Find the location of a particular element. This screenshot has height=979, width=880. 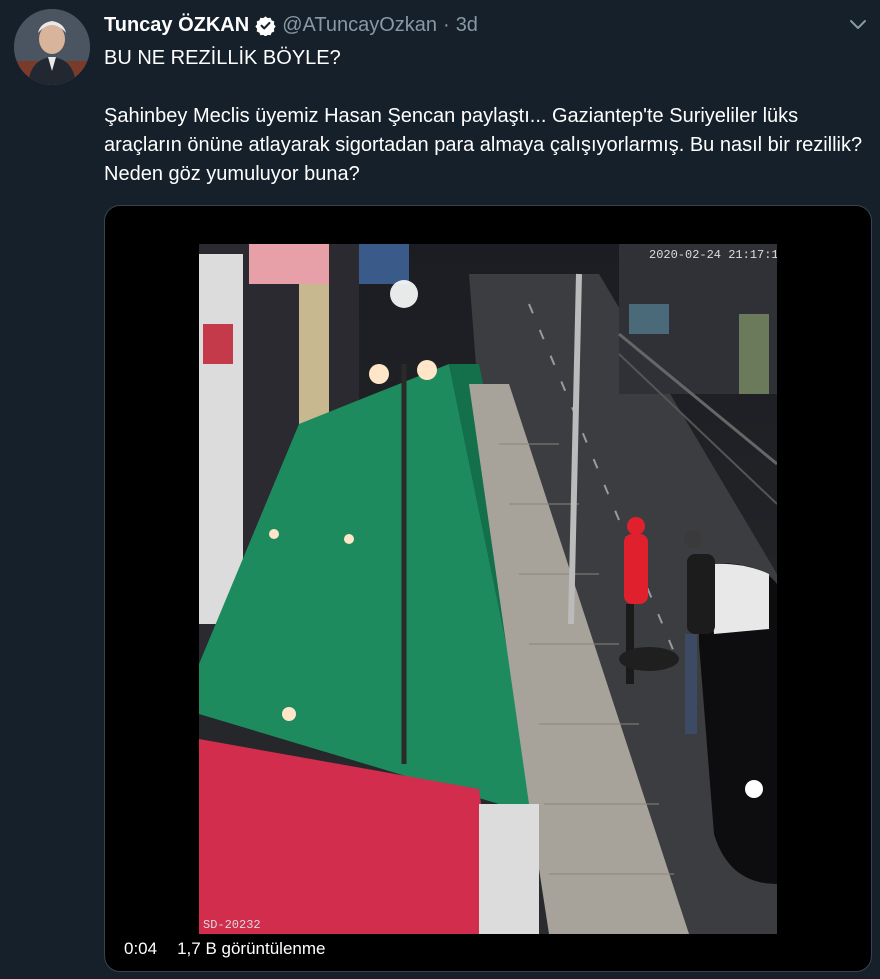

tweet-header: Tuncay ÖZKAN @ATuncayOzkan · 3d is located at coordinates (291, 25).